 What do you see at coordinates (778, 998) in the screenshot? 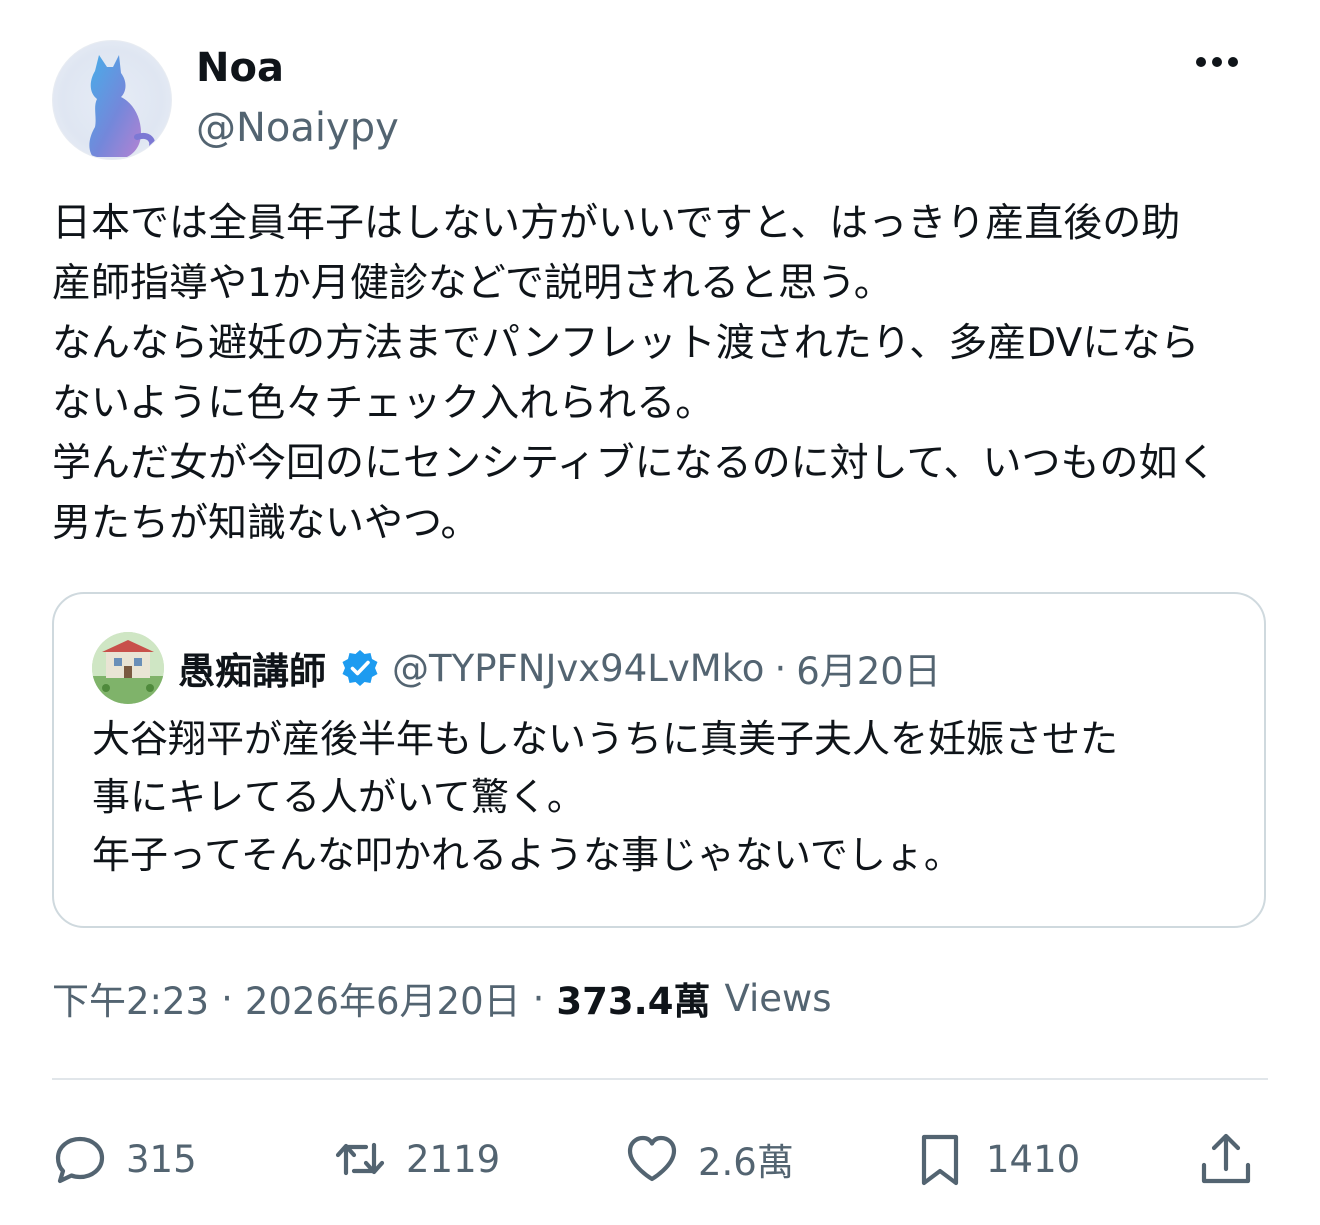
I see `views-label: Views` at bounding box center [778, 998].